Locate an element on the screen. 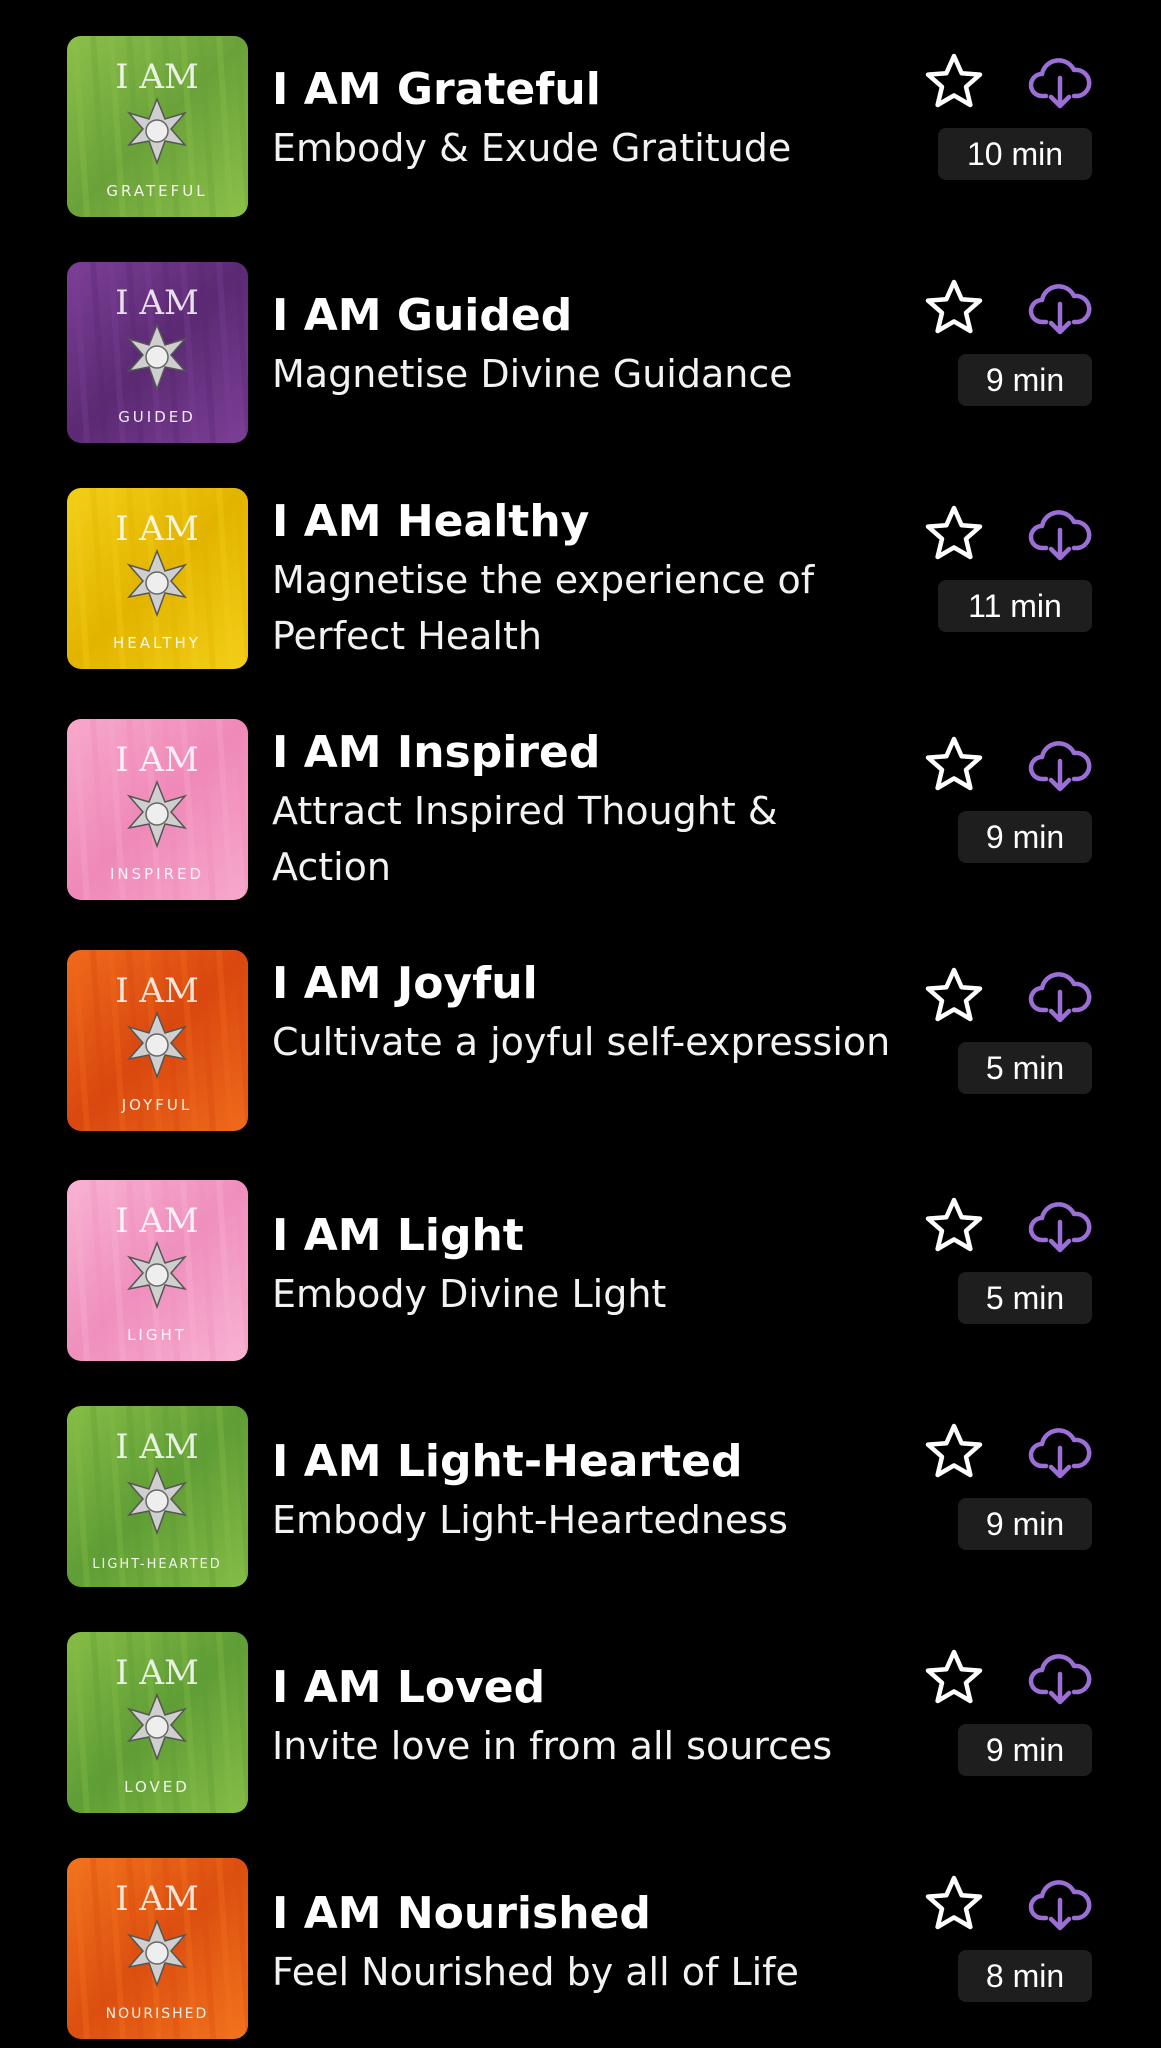  artwork-image: I AM GRATEFUL is located at coordinates (157, 126).